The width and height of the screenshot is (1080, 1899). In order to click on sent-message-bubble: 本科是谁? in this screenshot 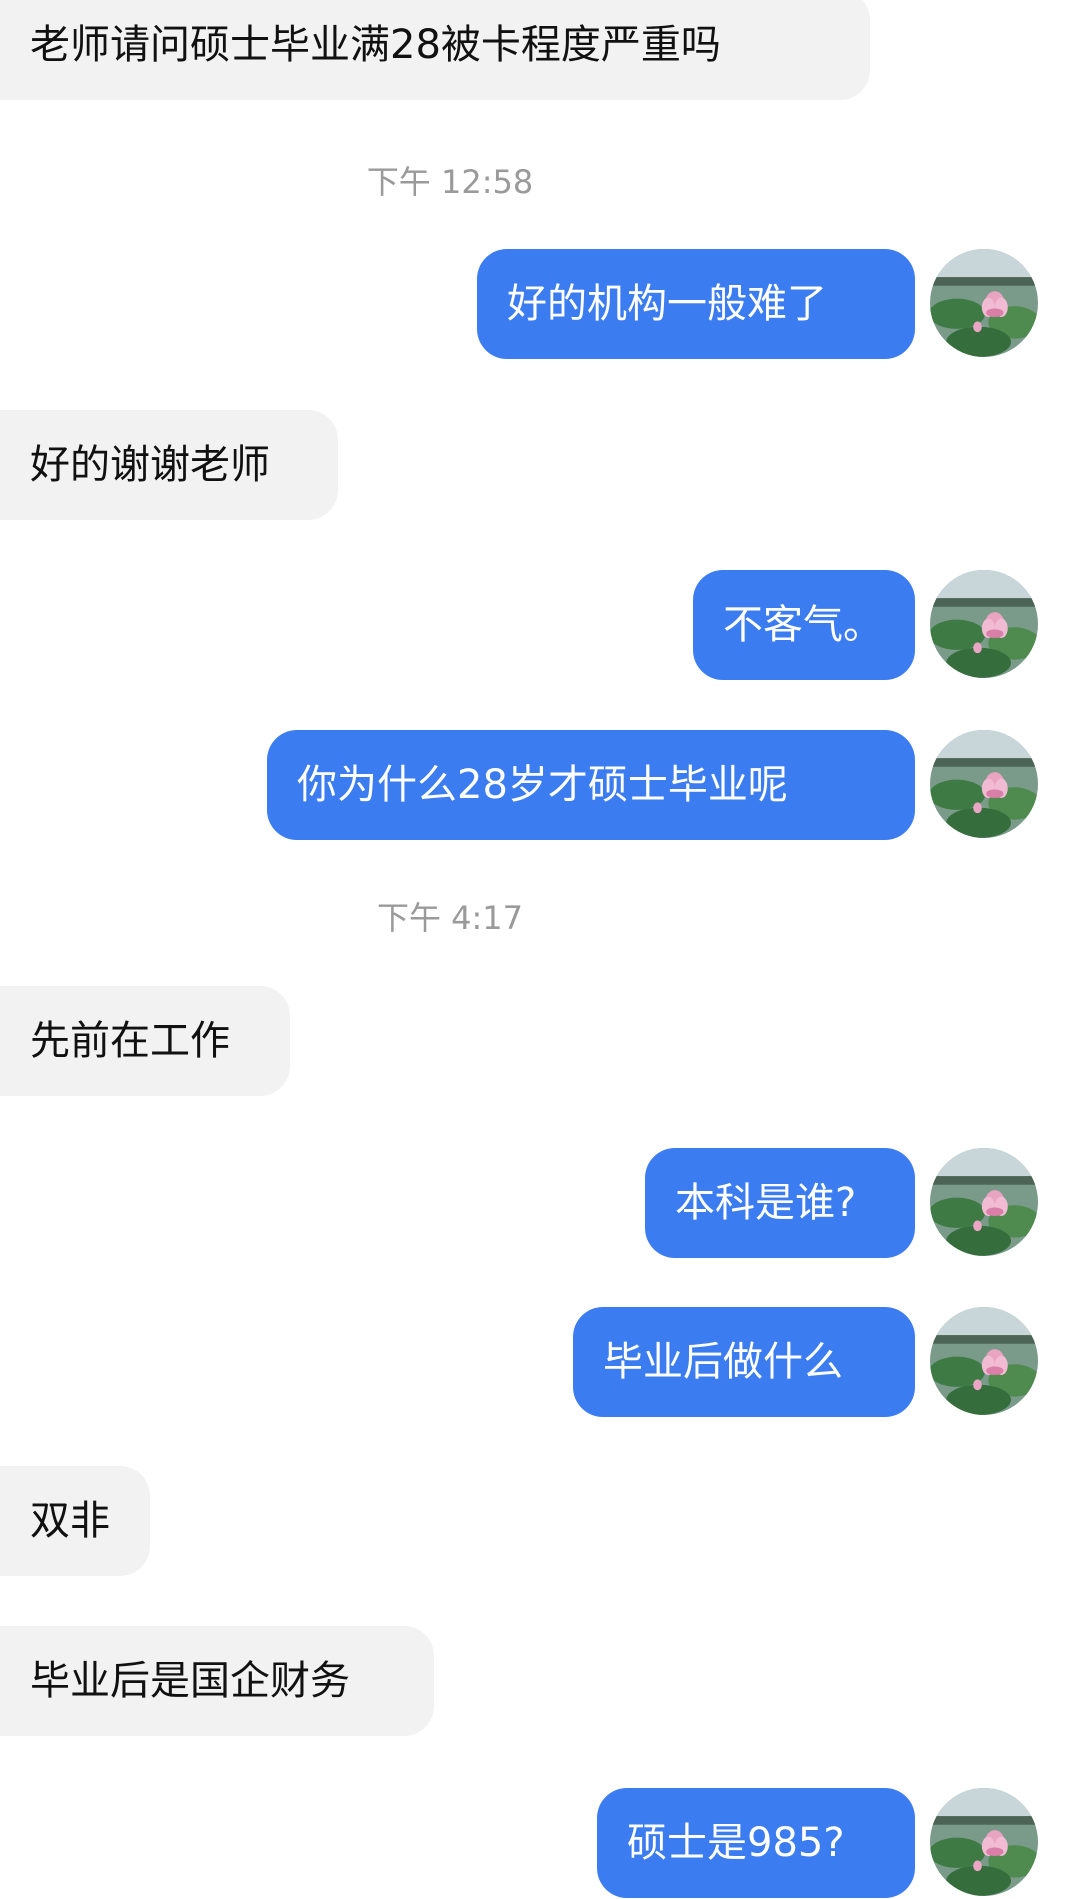, I will do `click(780, 1203)`.